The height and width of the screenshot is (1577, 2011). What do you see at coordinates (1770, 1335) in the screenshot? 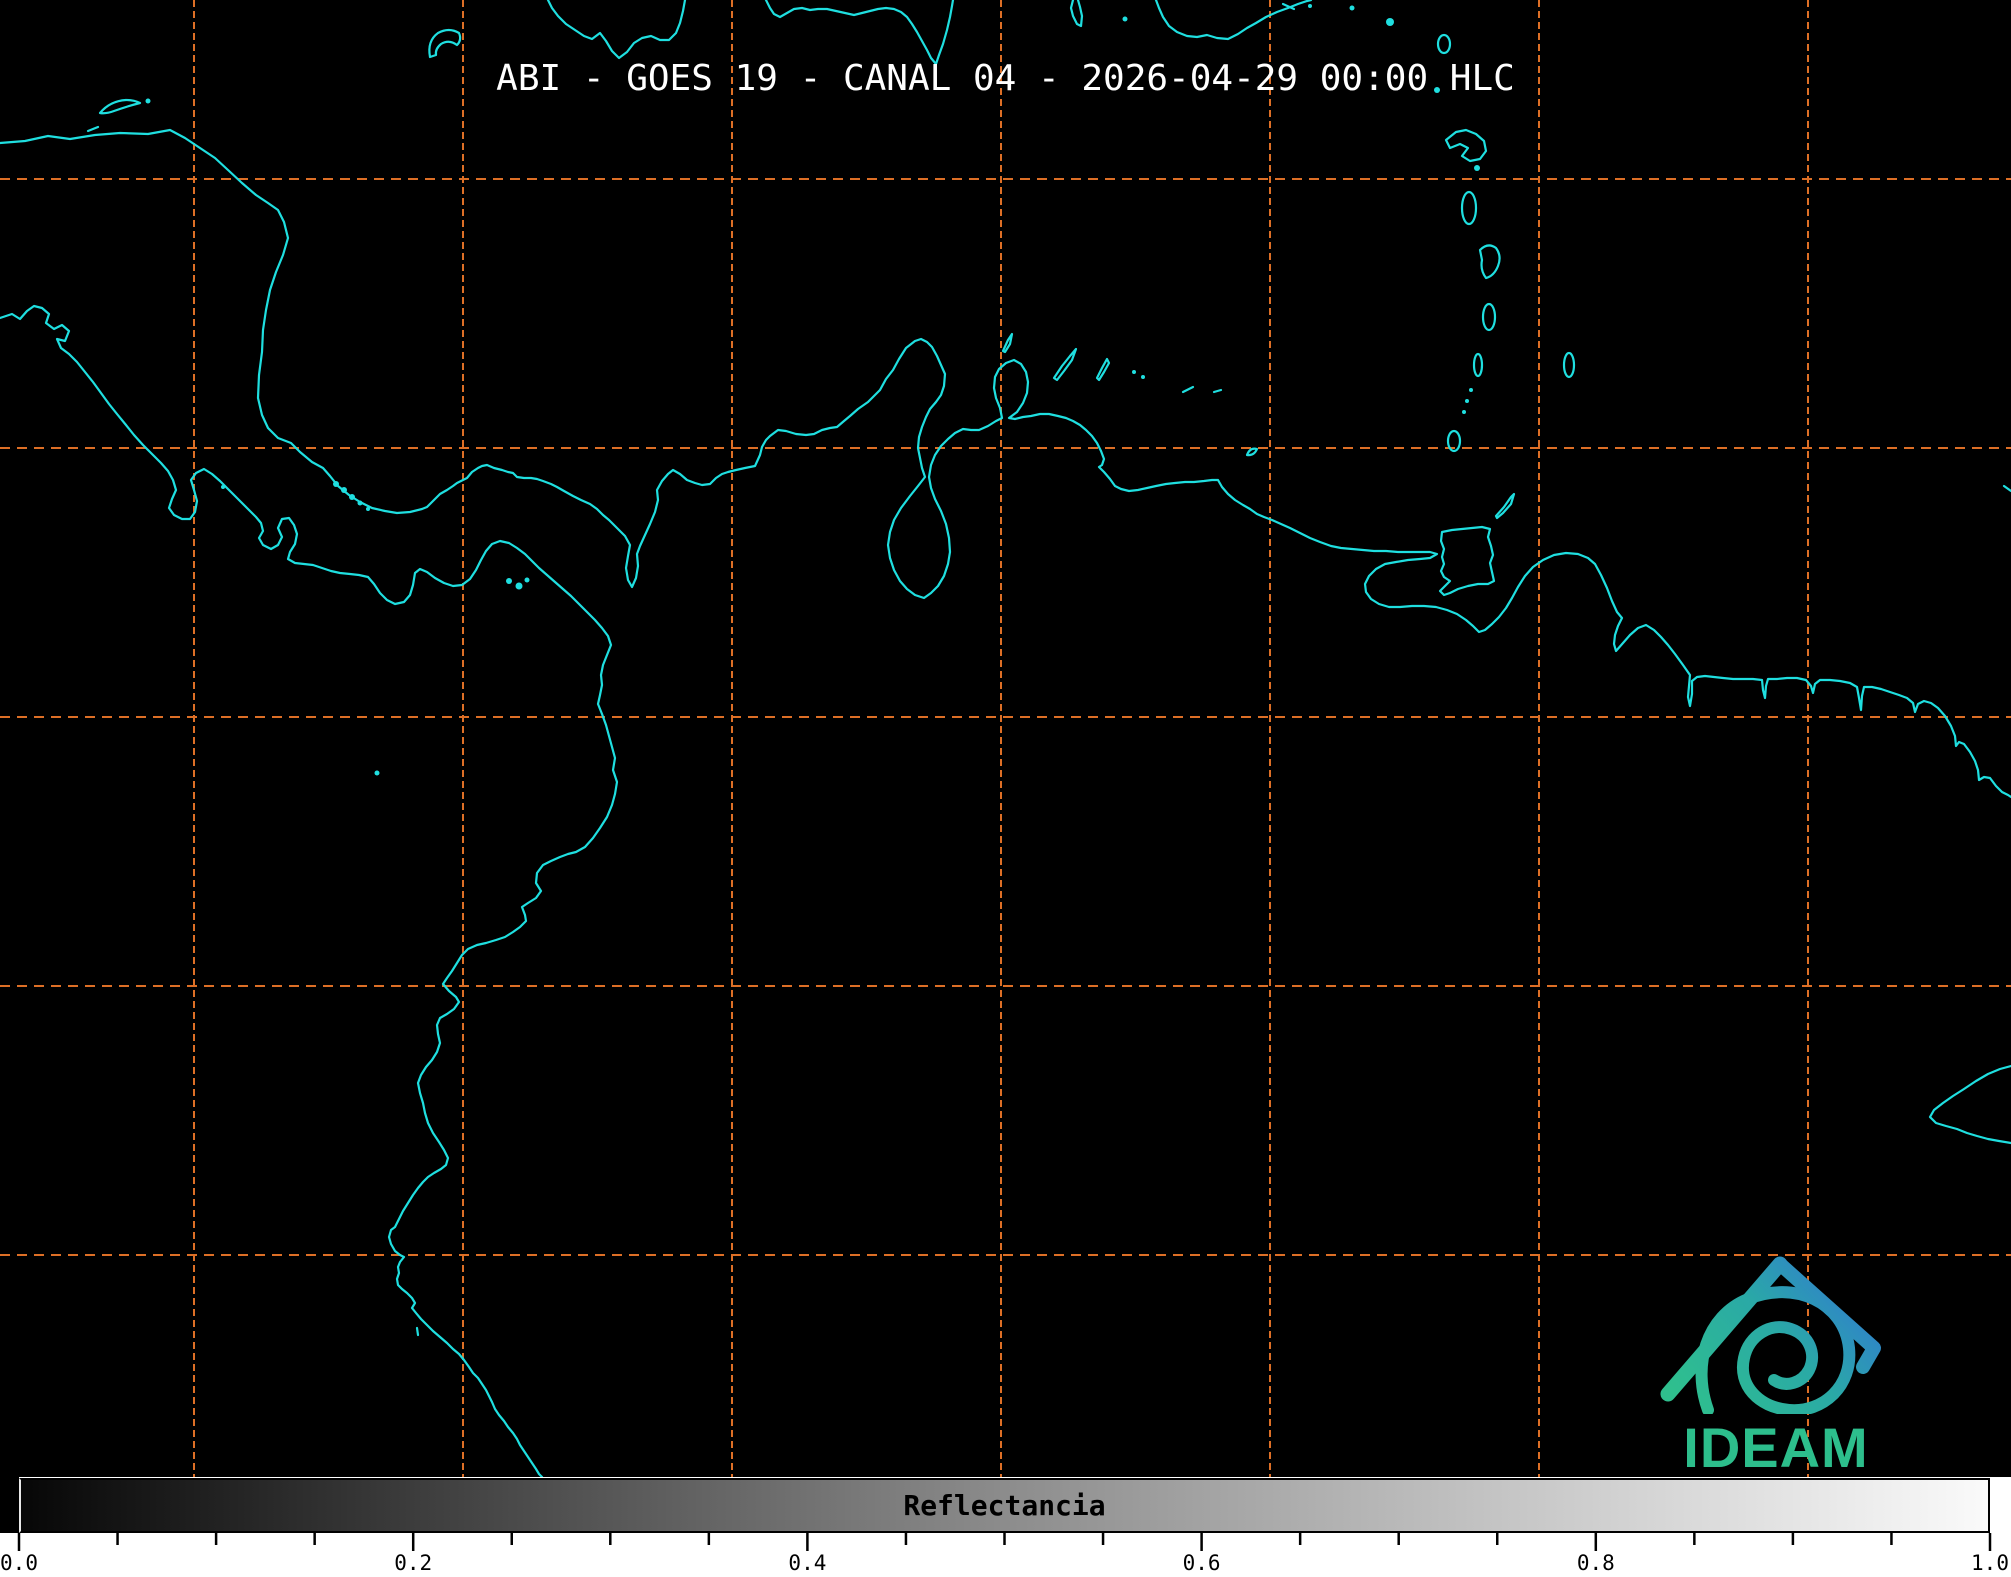
I see `ideam-logo-icon` at bounding box center [1770, 1335].